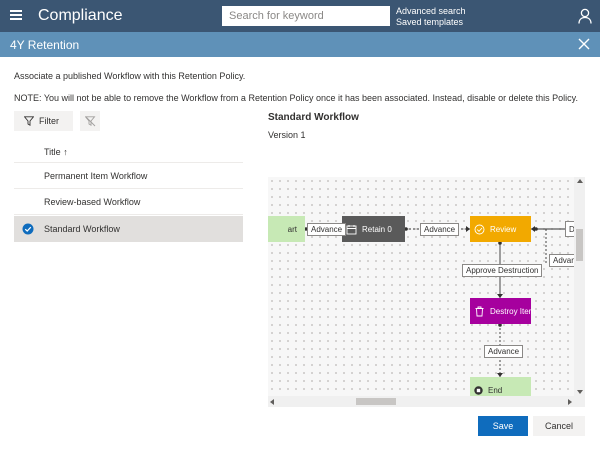 The image size is (600, 449). What do you see at coordinates (28, 229) in the screenshot?
I see `check-circle-icon` at bounding box center [28, 229].